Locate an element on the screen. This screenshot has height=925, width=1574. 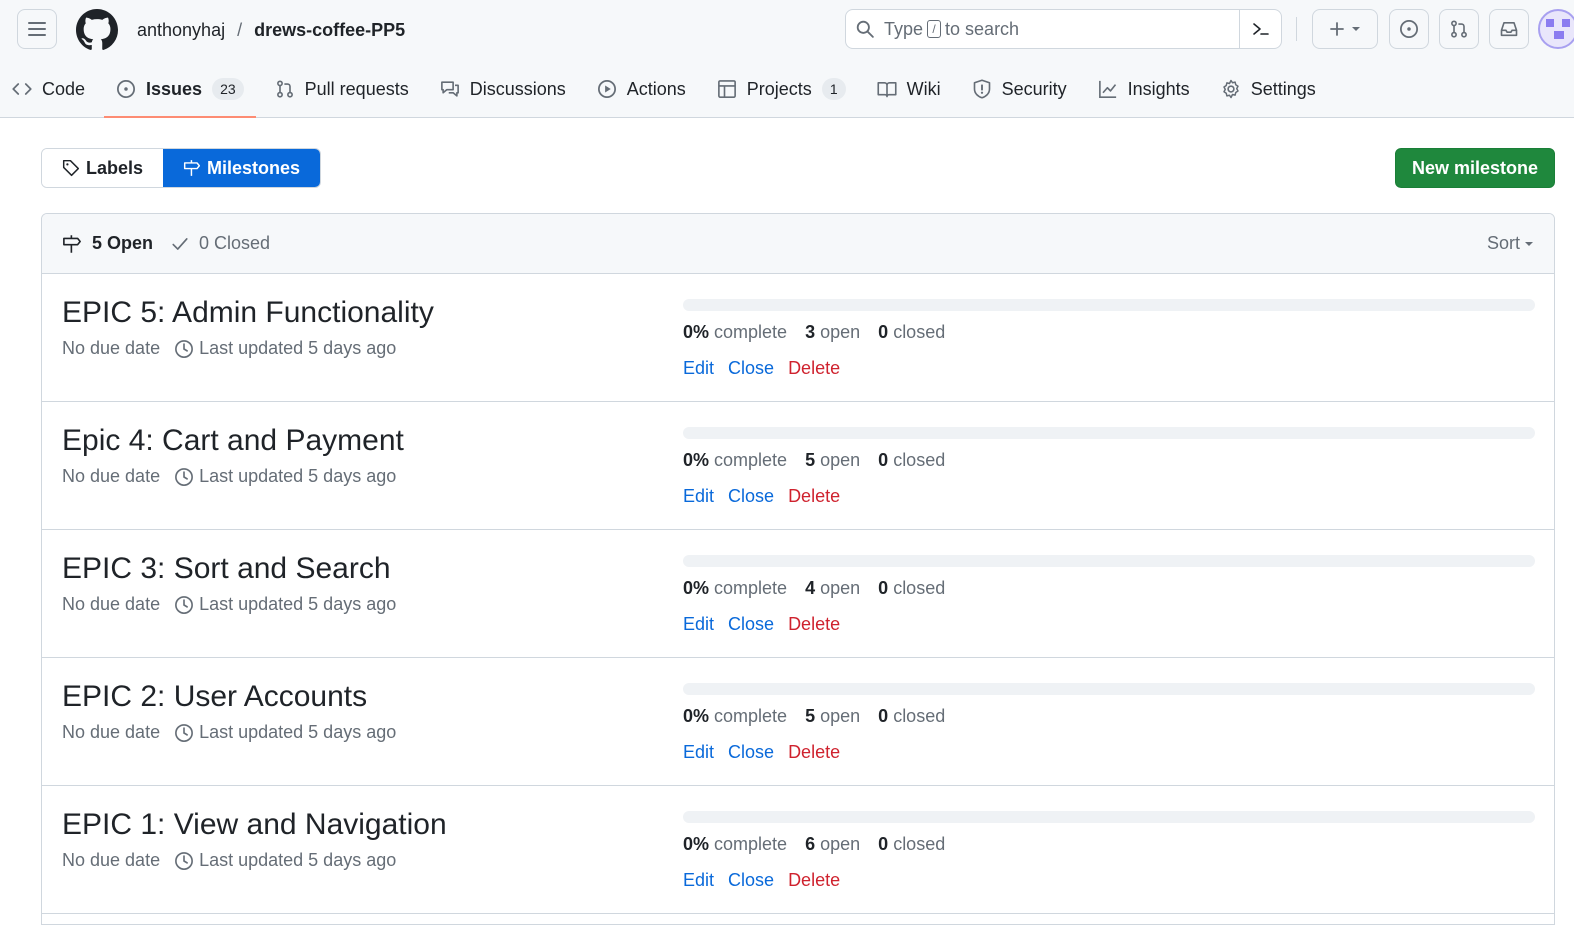
tab-settings: Settings is located at coordinates (1268, 89).